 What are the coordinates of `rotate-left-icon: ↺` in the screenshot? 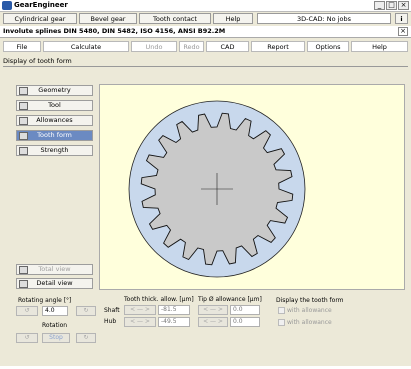 It's located at (27, 311).